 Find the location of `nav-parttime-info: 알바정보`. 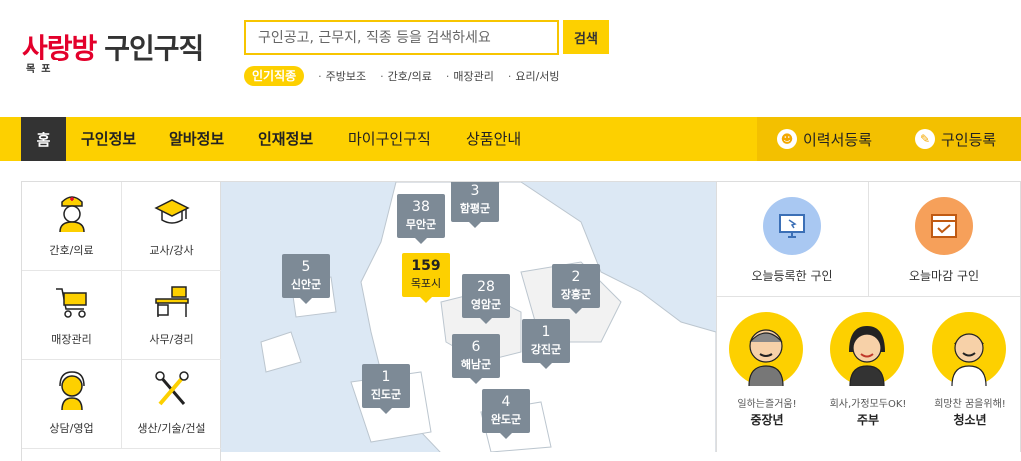

nav-parttime-info: 알바정보 is located at coordinates (196, 139).